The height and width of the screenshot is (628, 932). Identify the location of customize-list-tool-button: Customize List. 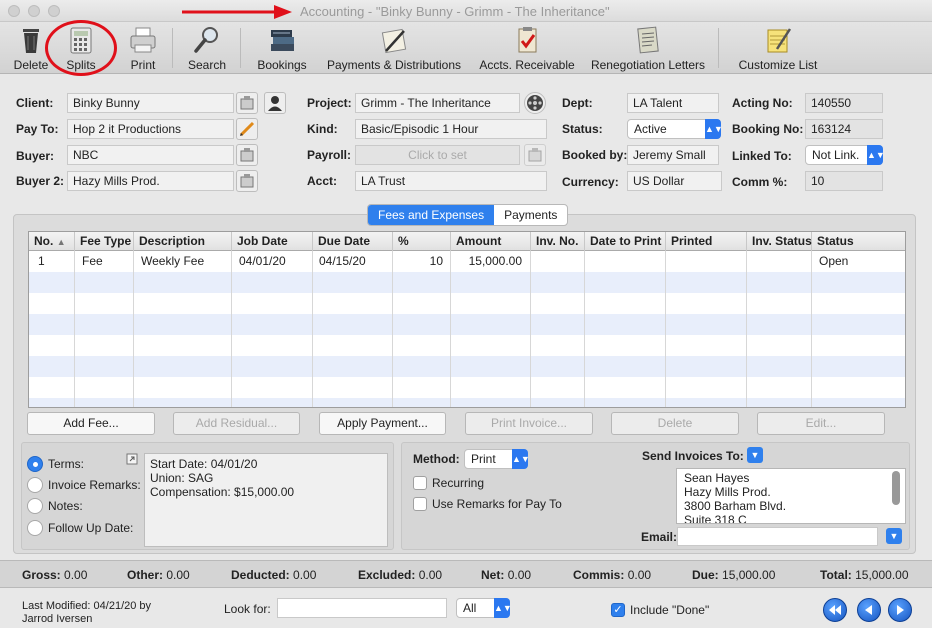
(778, 48).